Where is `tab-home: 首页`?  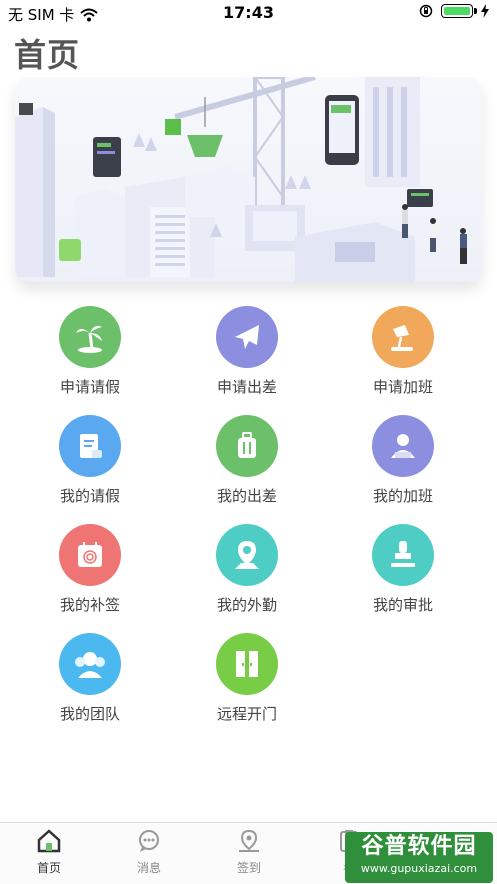
tab-home: 首页 is located at coordinates (49, 852).